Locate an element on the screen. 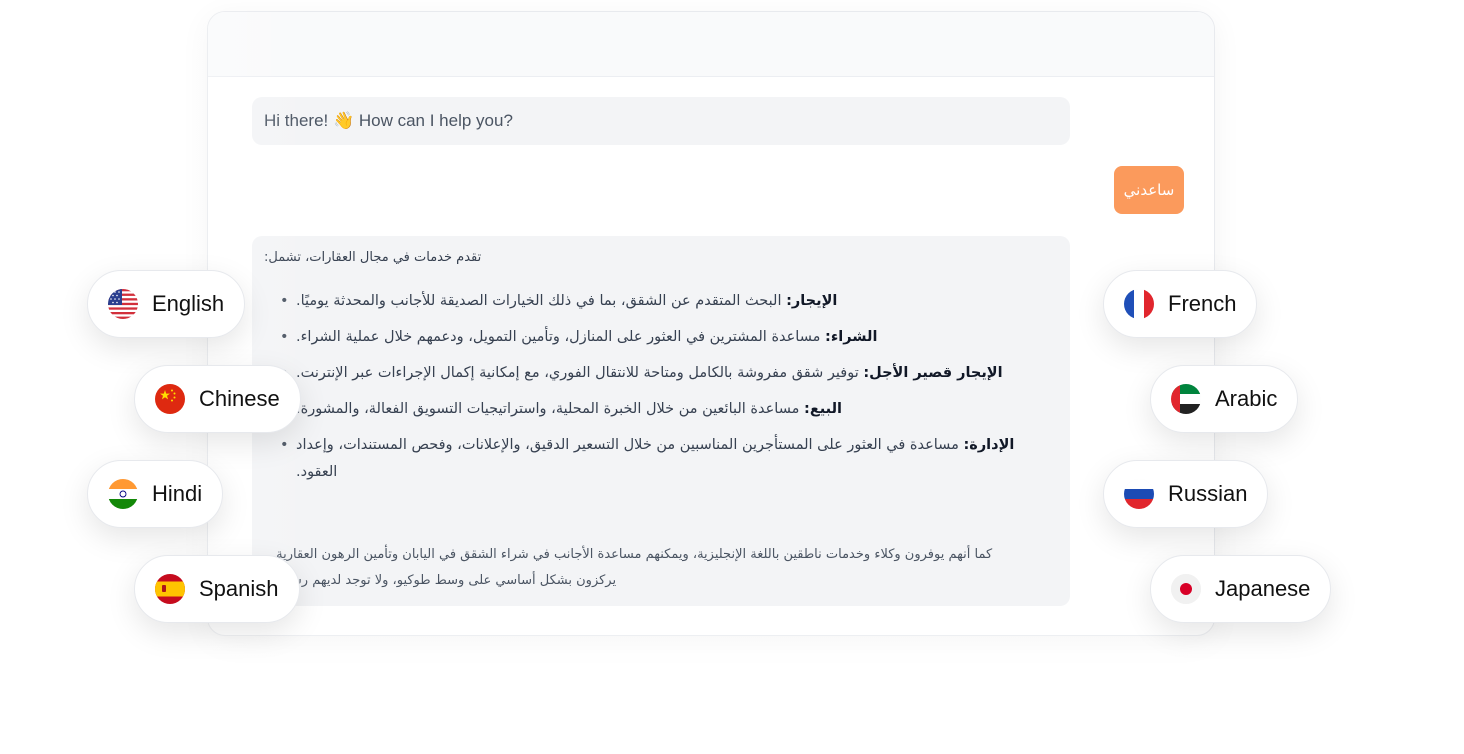 This screenshot has width=1464, height=754. india-flag-icon is located at coordinates (123, 494).